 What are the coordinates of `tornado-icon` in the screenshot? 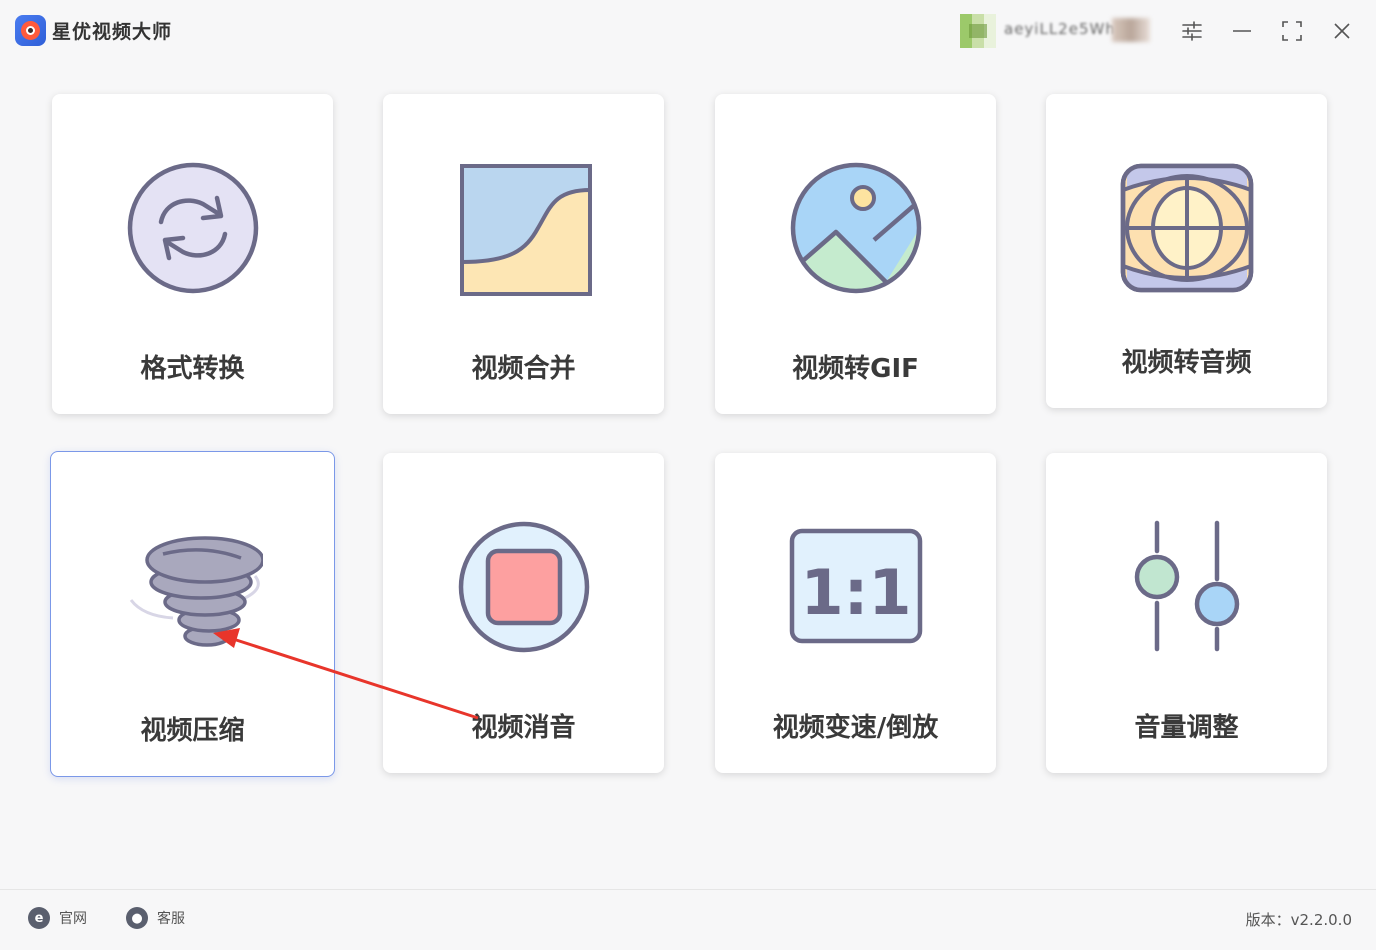 It's located at (196, 591).